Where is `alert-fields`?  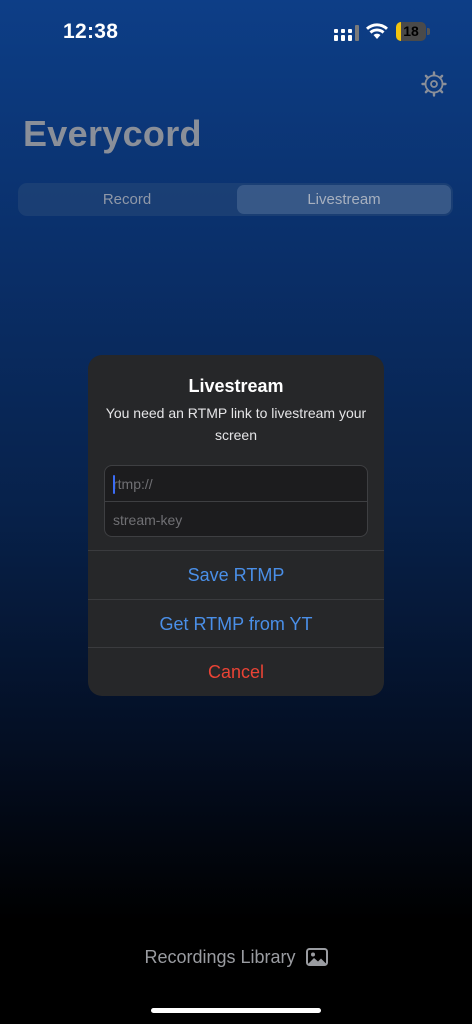
alert-fields is located at coordinates (236, 501).